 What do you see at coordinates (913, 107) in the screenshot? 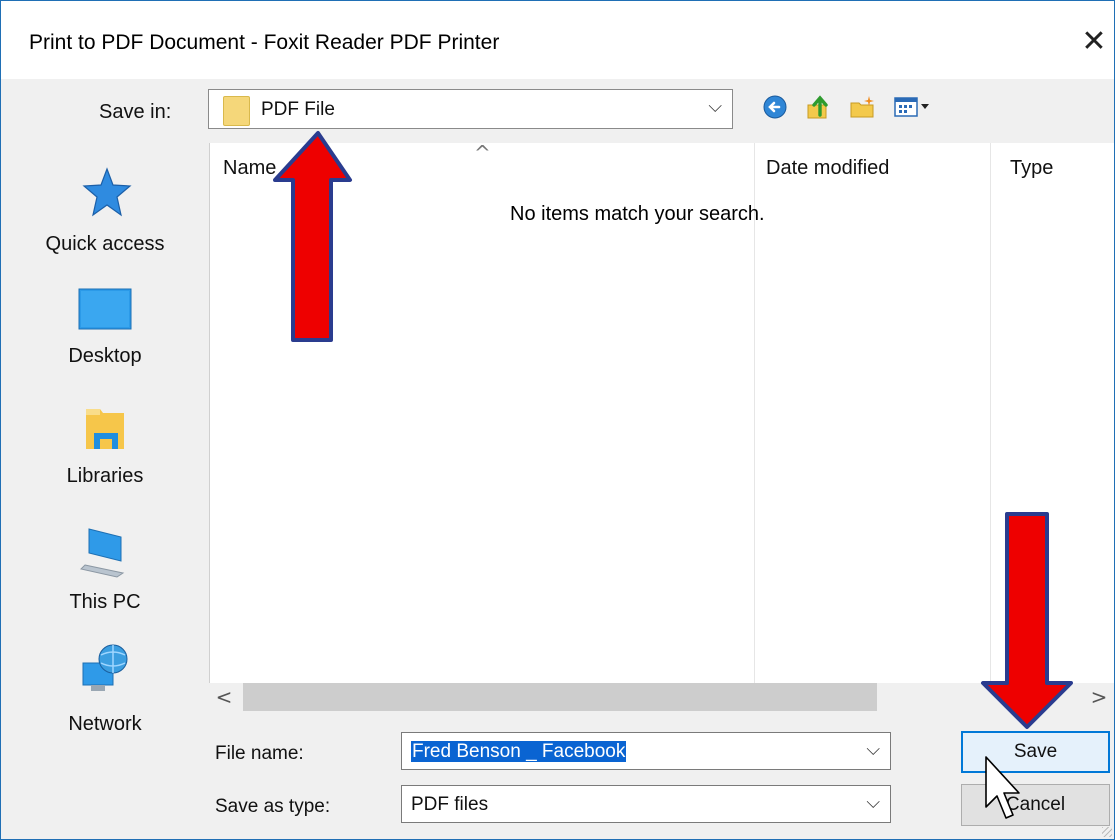
I see `view-menu-icon` at bounding box center [913, 107].